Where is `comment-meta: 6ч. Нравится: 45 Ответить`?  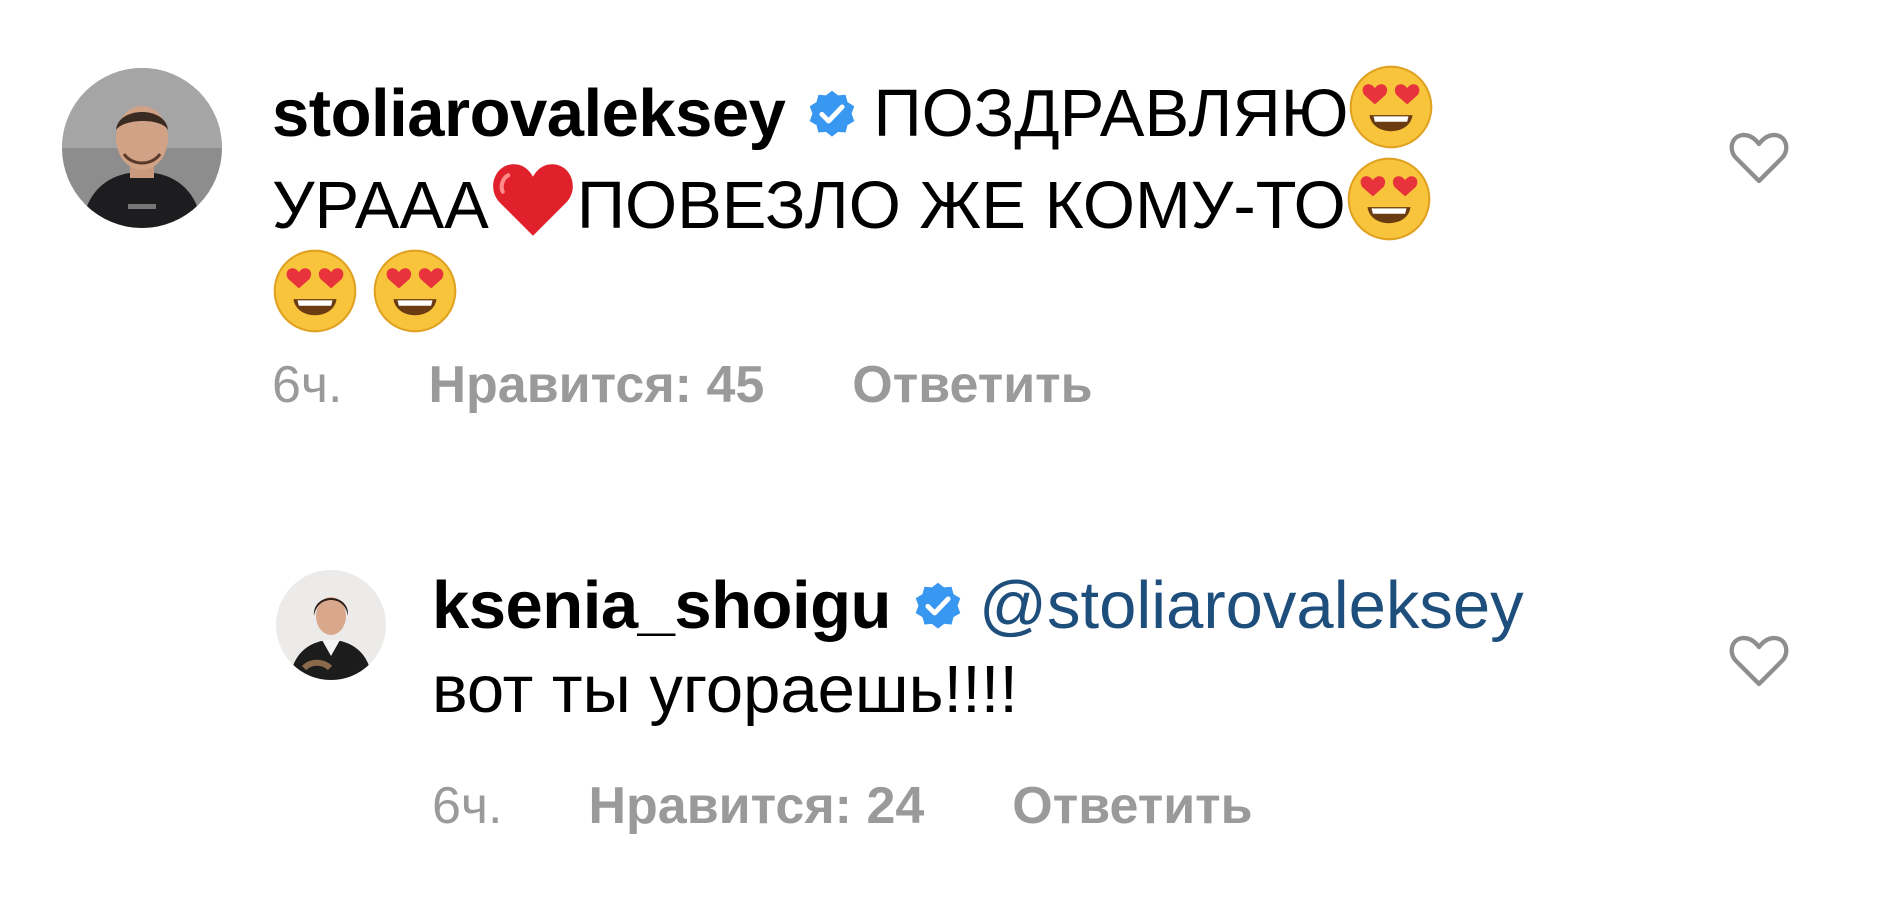 comment-meta: 6ч. Нравится: 45 Ответить is located at coordinates (682, 385).